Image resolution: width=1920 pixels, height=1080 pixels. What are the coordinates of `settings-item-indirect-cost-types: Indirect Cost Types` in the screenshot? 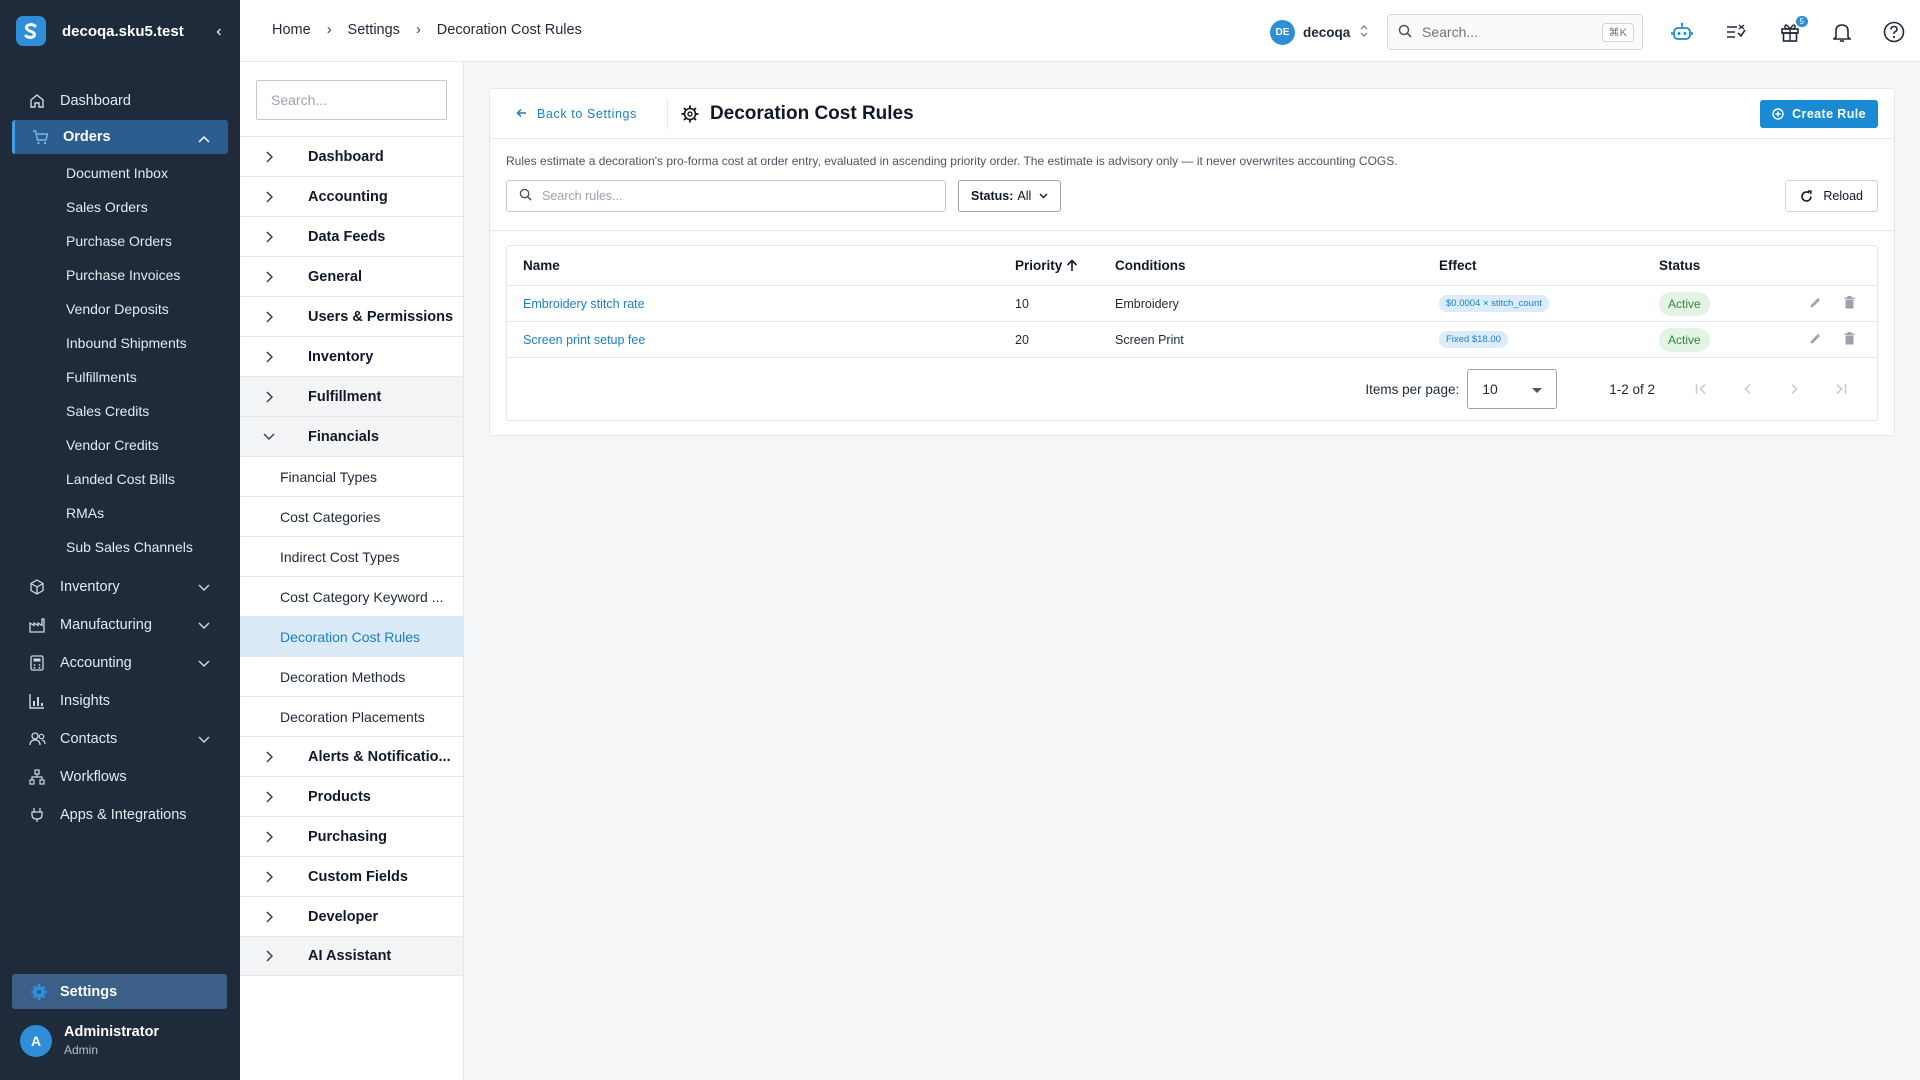 It's located at (351, 556).